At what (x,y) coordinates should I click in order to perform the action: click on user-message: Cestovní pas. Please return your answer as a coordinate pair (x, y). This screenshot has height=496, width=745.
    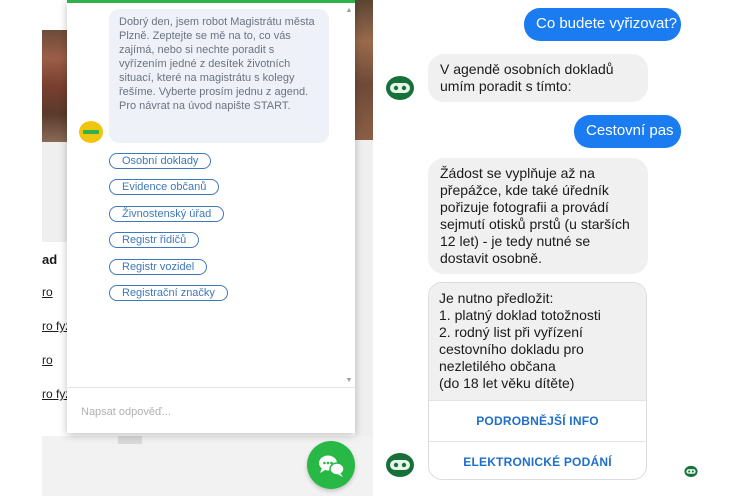
    Looking at the image, I should click on (627, 131).